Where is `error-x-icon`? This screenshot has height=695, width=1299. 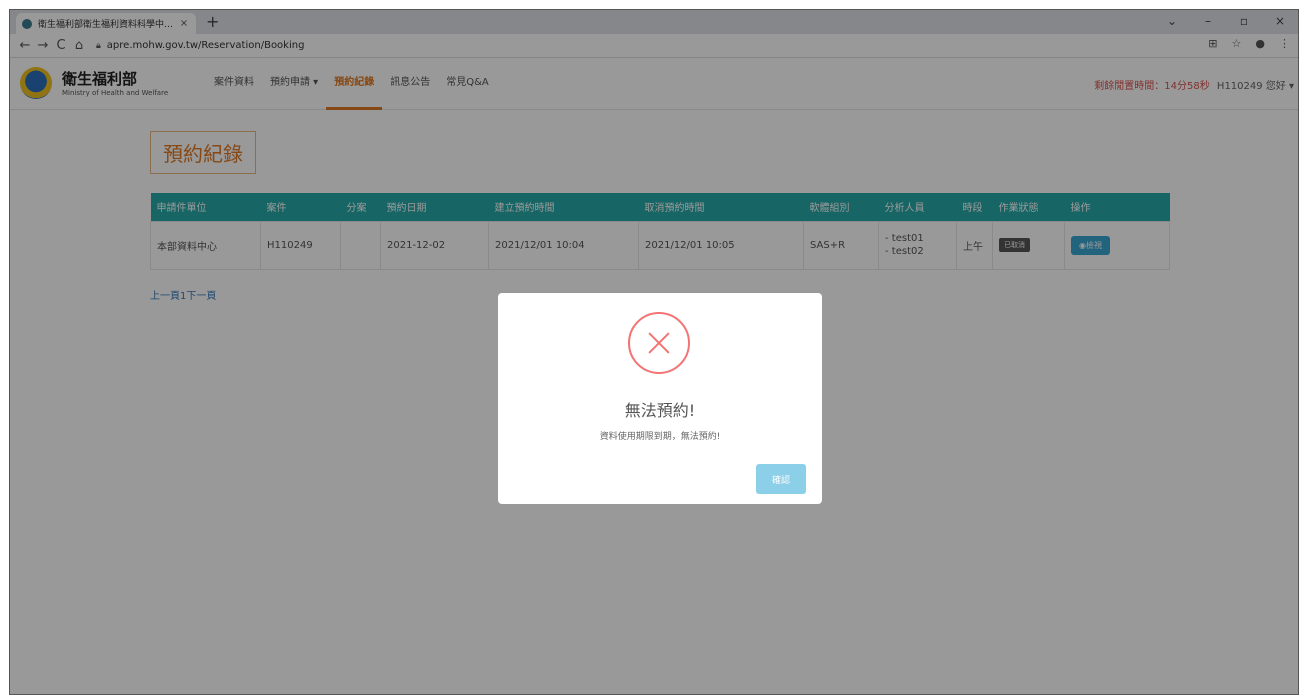
error-x-icon is located at coordinates (659, 343).